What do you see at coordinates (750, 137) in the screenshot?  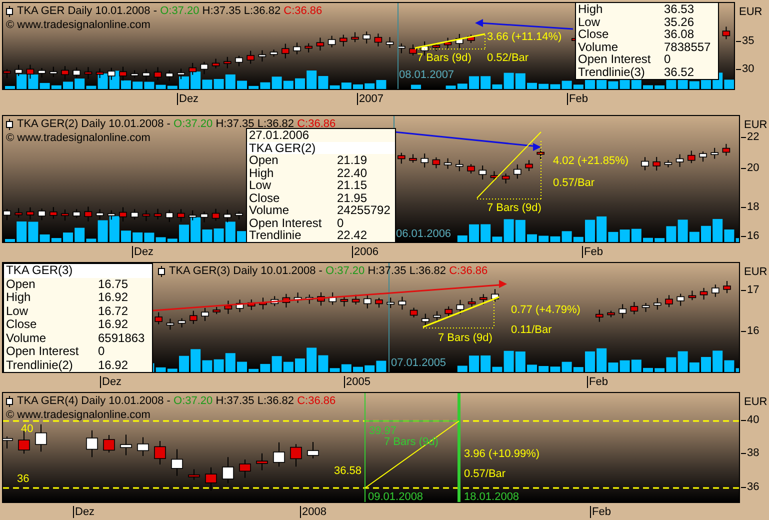 I see `price-axis-label: 22` at bounding box center [750, 137].